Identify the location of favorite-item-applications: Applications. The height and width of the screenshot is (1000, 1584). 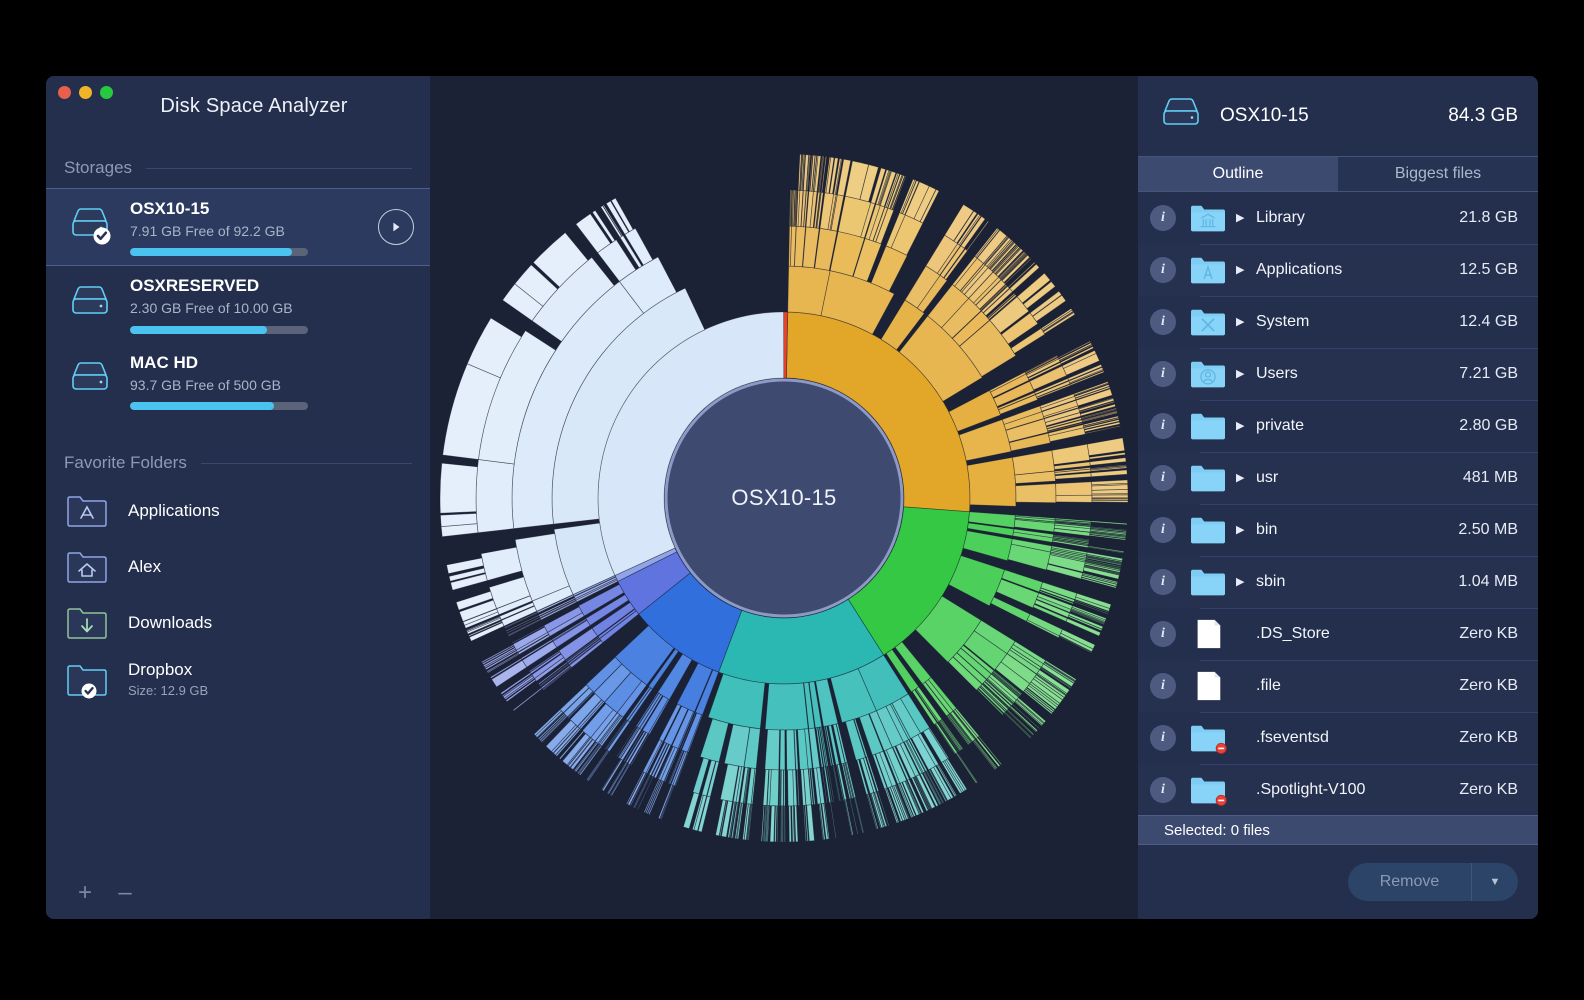
(238, 511).